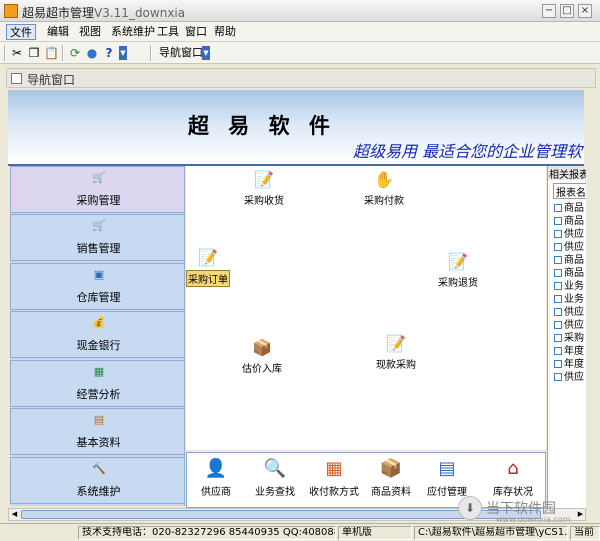 This screenshot has height=541, width=600. What do you see at coordinates (216, 477) in the screenshot?
I see `shortcut-supplier: 👤 供应商` at bounding box center [216, 477].